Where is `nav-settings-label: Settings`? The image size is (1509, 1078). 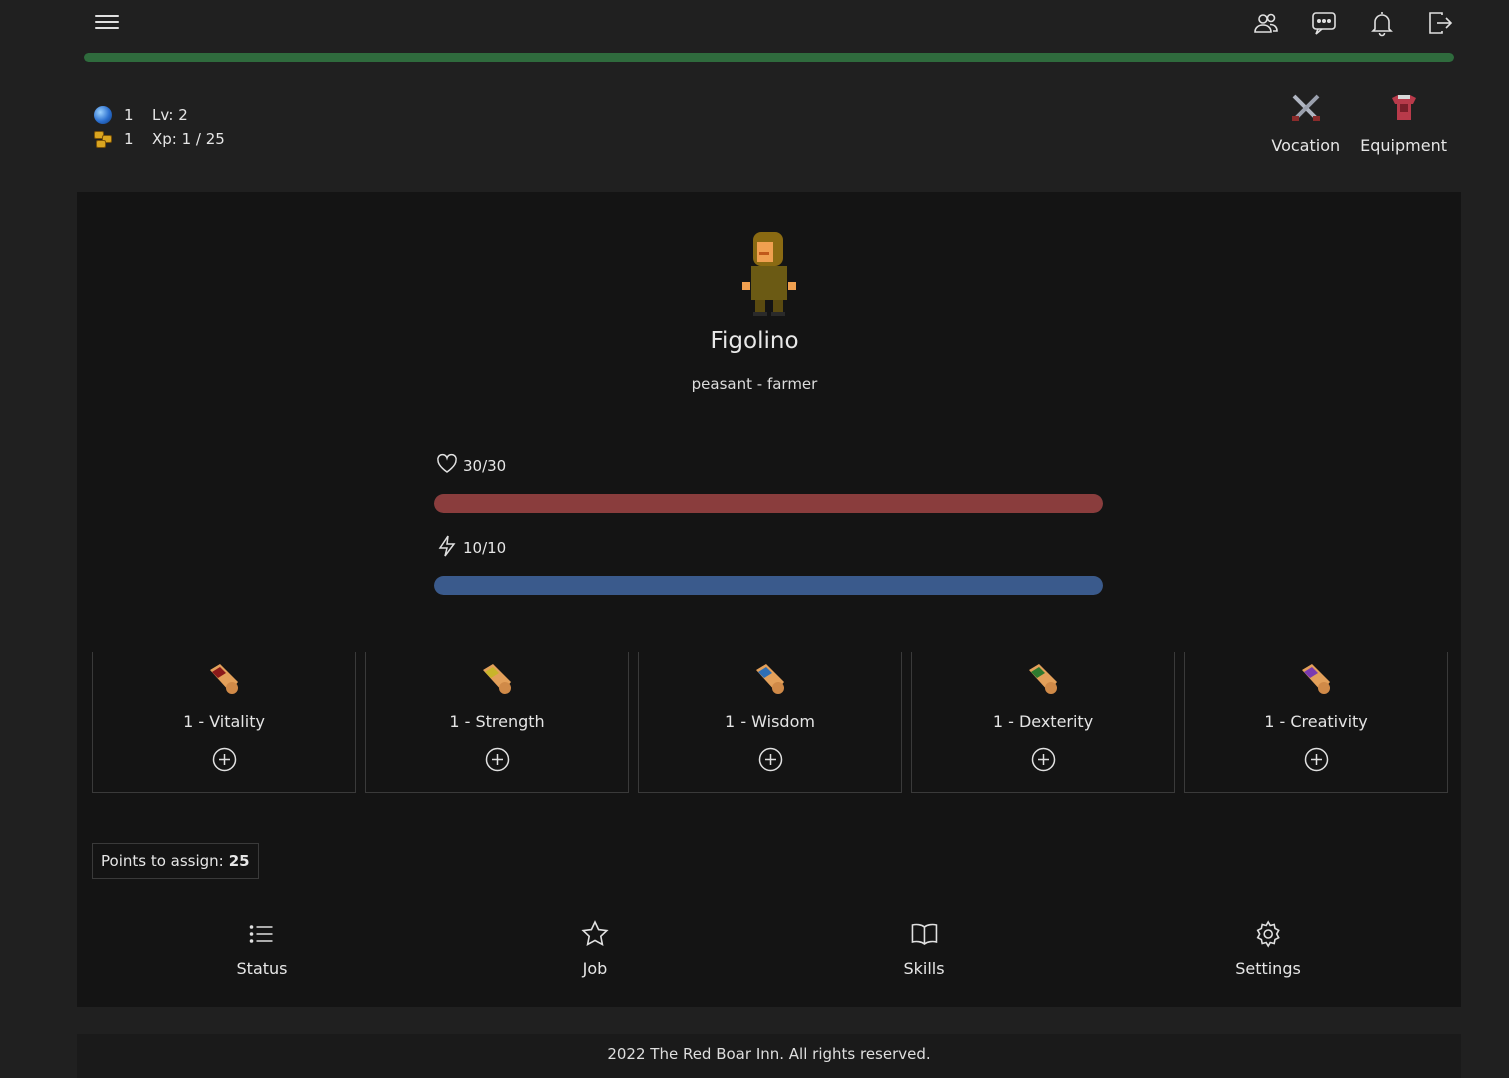
nav-settings-label: Settings is located at coordinates (1268, 968).